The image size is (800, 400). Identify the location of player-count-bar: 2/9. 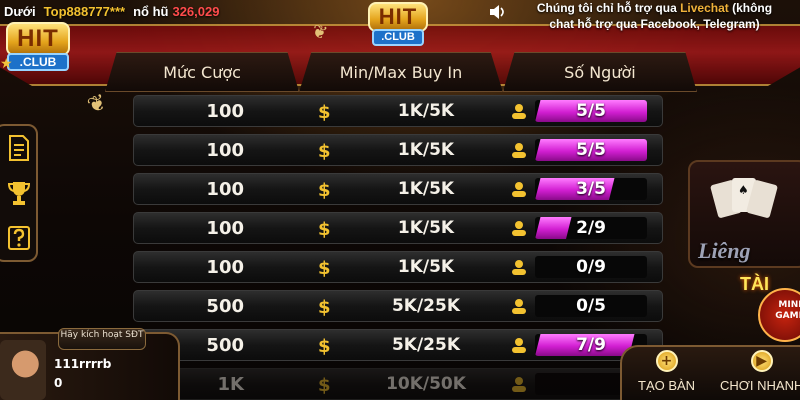
(591, 228).